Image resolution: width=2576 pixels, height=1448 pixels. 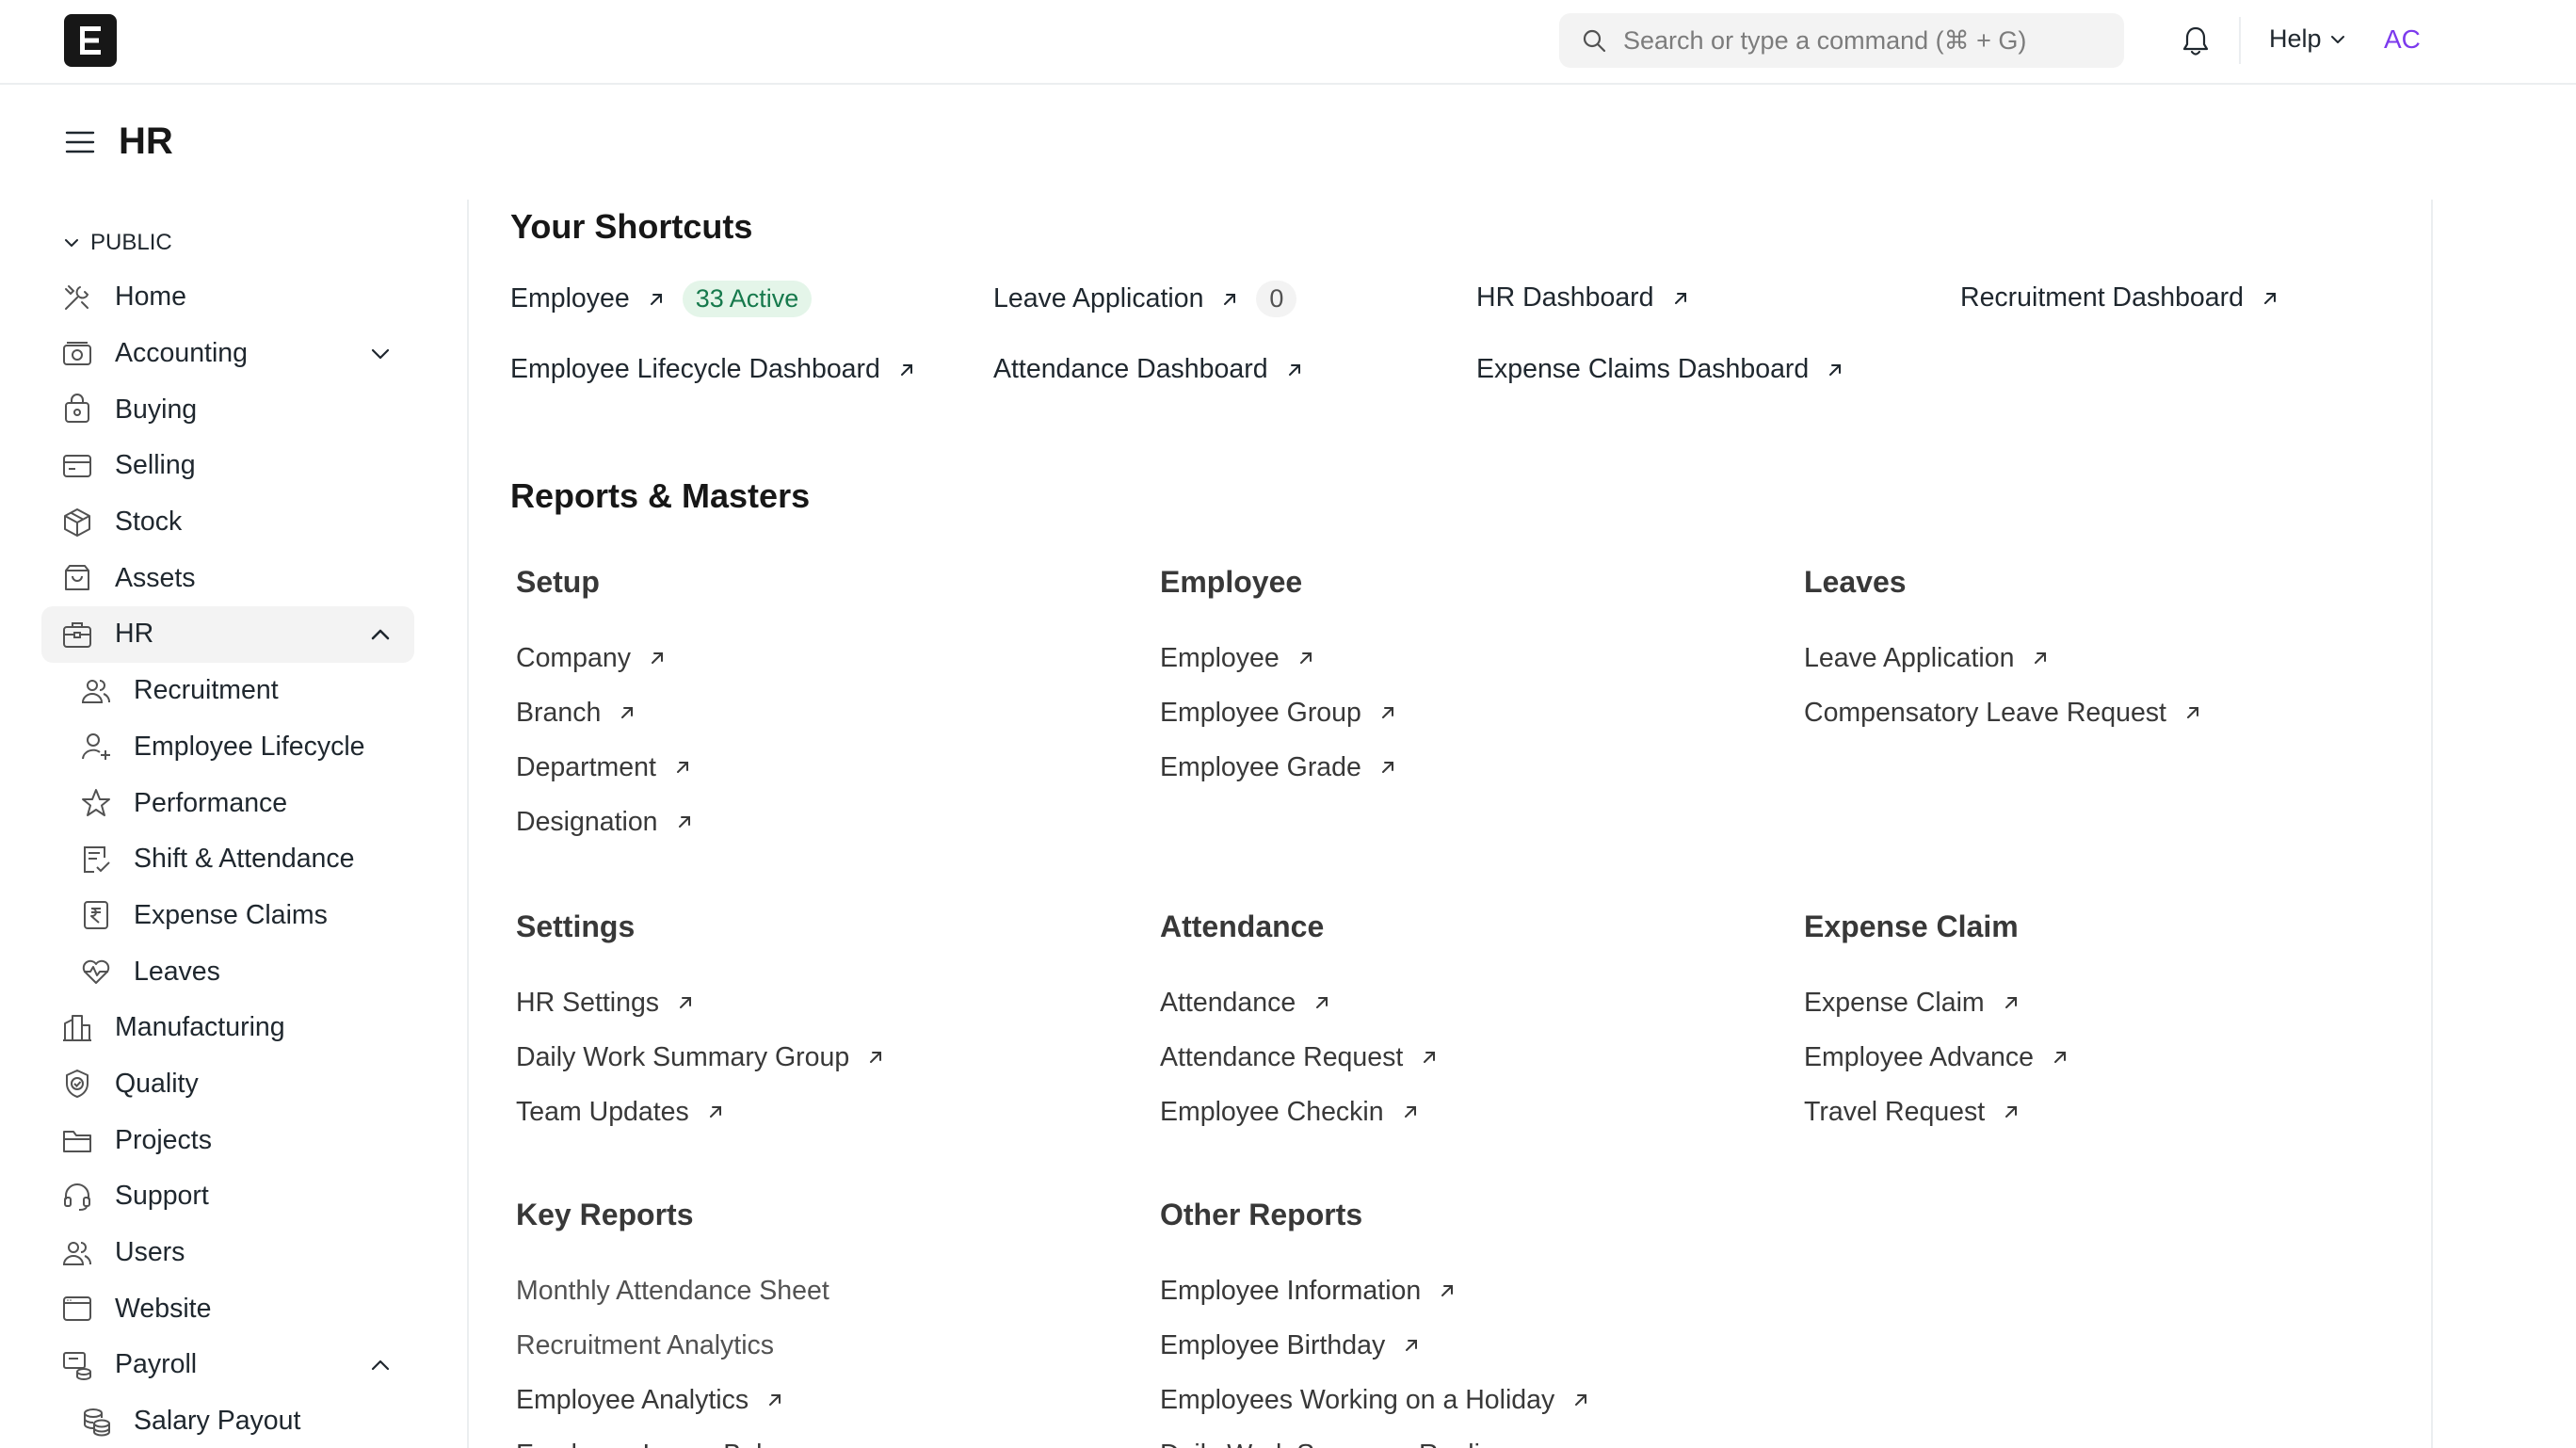 I want to click on link-label: Recruitment Analytics, so click(x=645, y=1344).